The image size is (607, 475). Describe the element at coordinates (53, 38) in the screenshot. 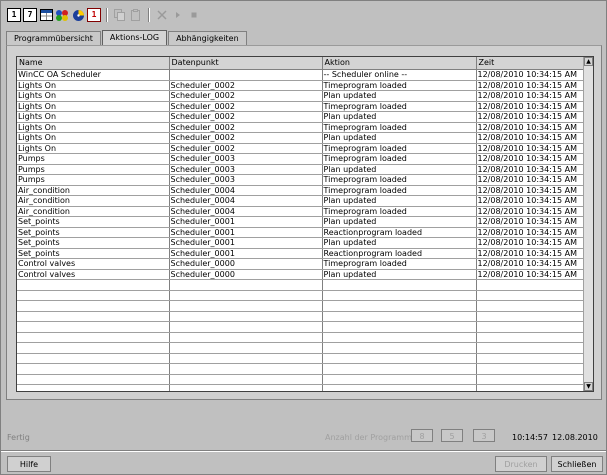

I see `tab-programmuebersicht: Programmübersicht` at that location.